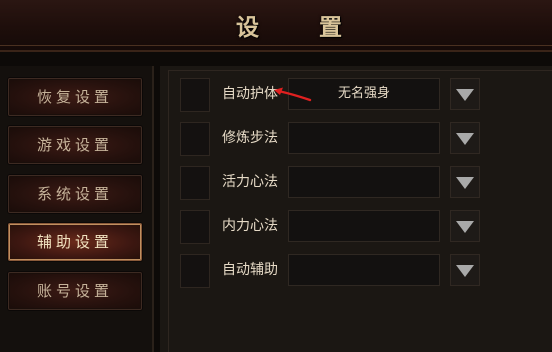  I want to click on sidebar-item-system-settings: 系统设置, so click(75, 194).